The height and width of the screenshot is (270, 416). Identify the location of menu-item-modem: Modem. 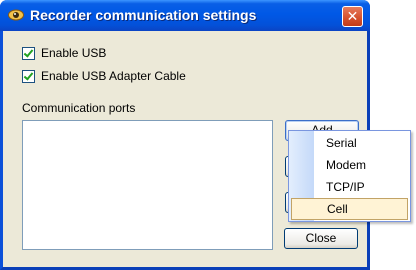
(349, 165).